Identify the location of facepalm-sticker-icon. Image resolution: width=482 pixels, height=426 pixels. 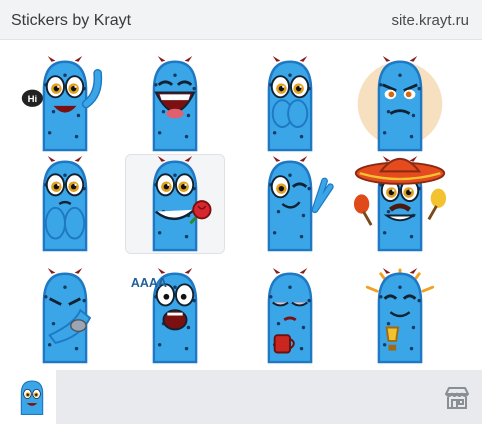
(67, 316).